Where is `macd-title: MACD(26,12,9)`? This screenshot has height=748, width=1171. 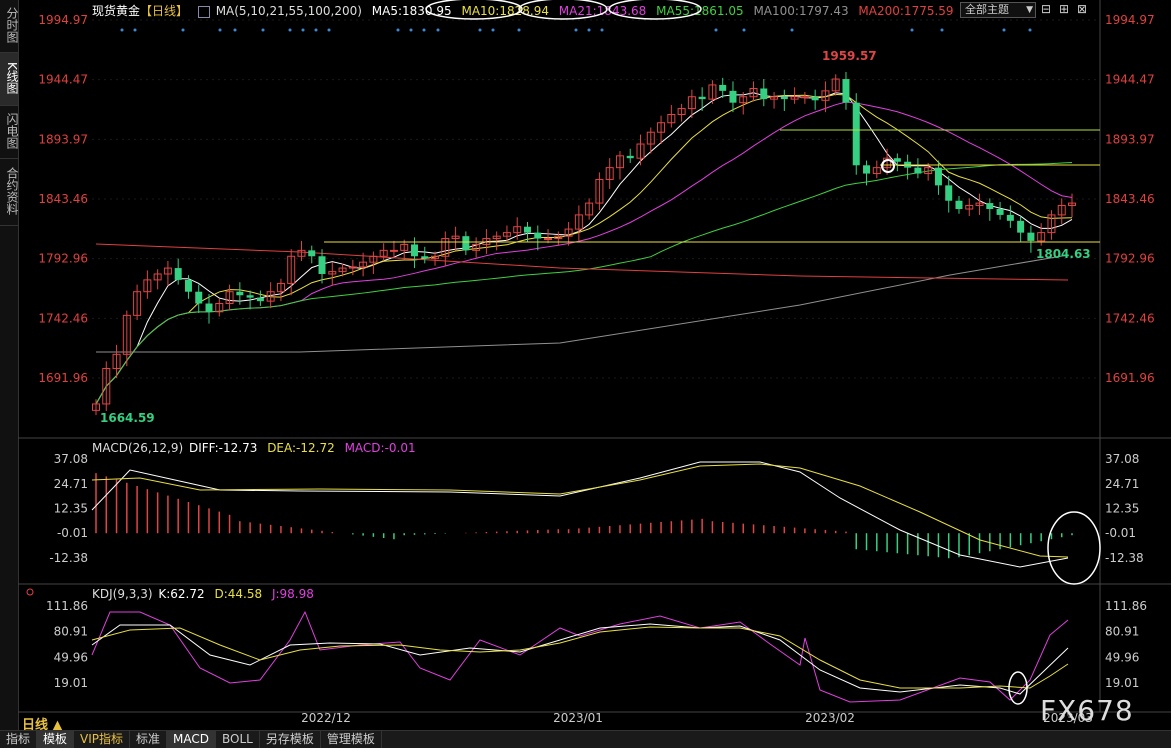
macd-title: MACD(26,12,9) is located at coordinates (138, 448).